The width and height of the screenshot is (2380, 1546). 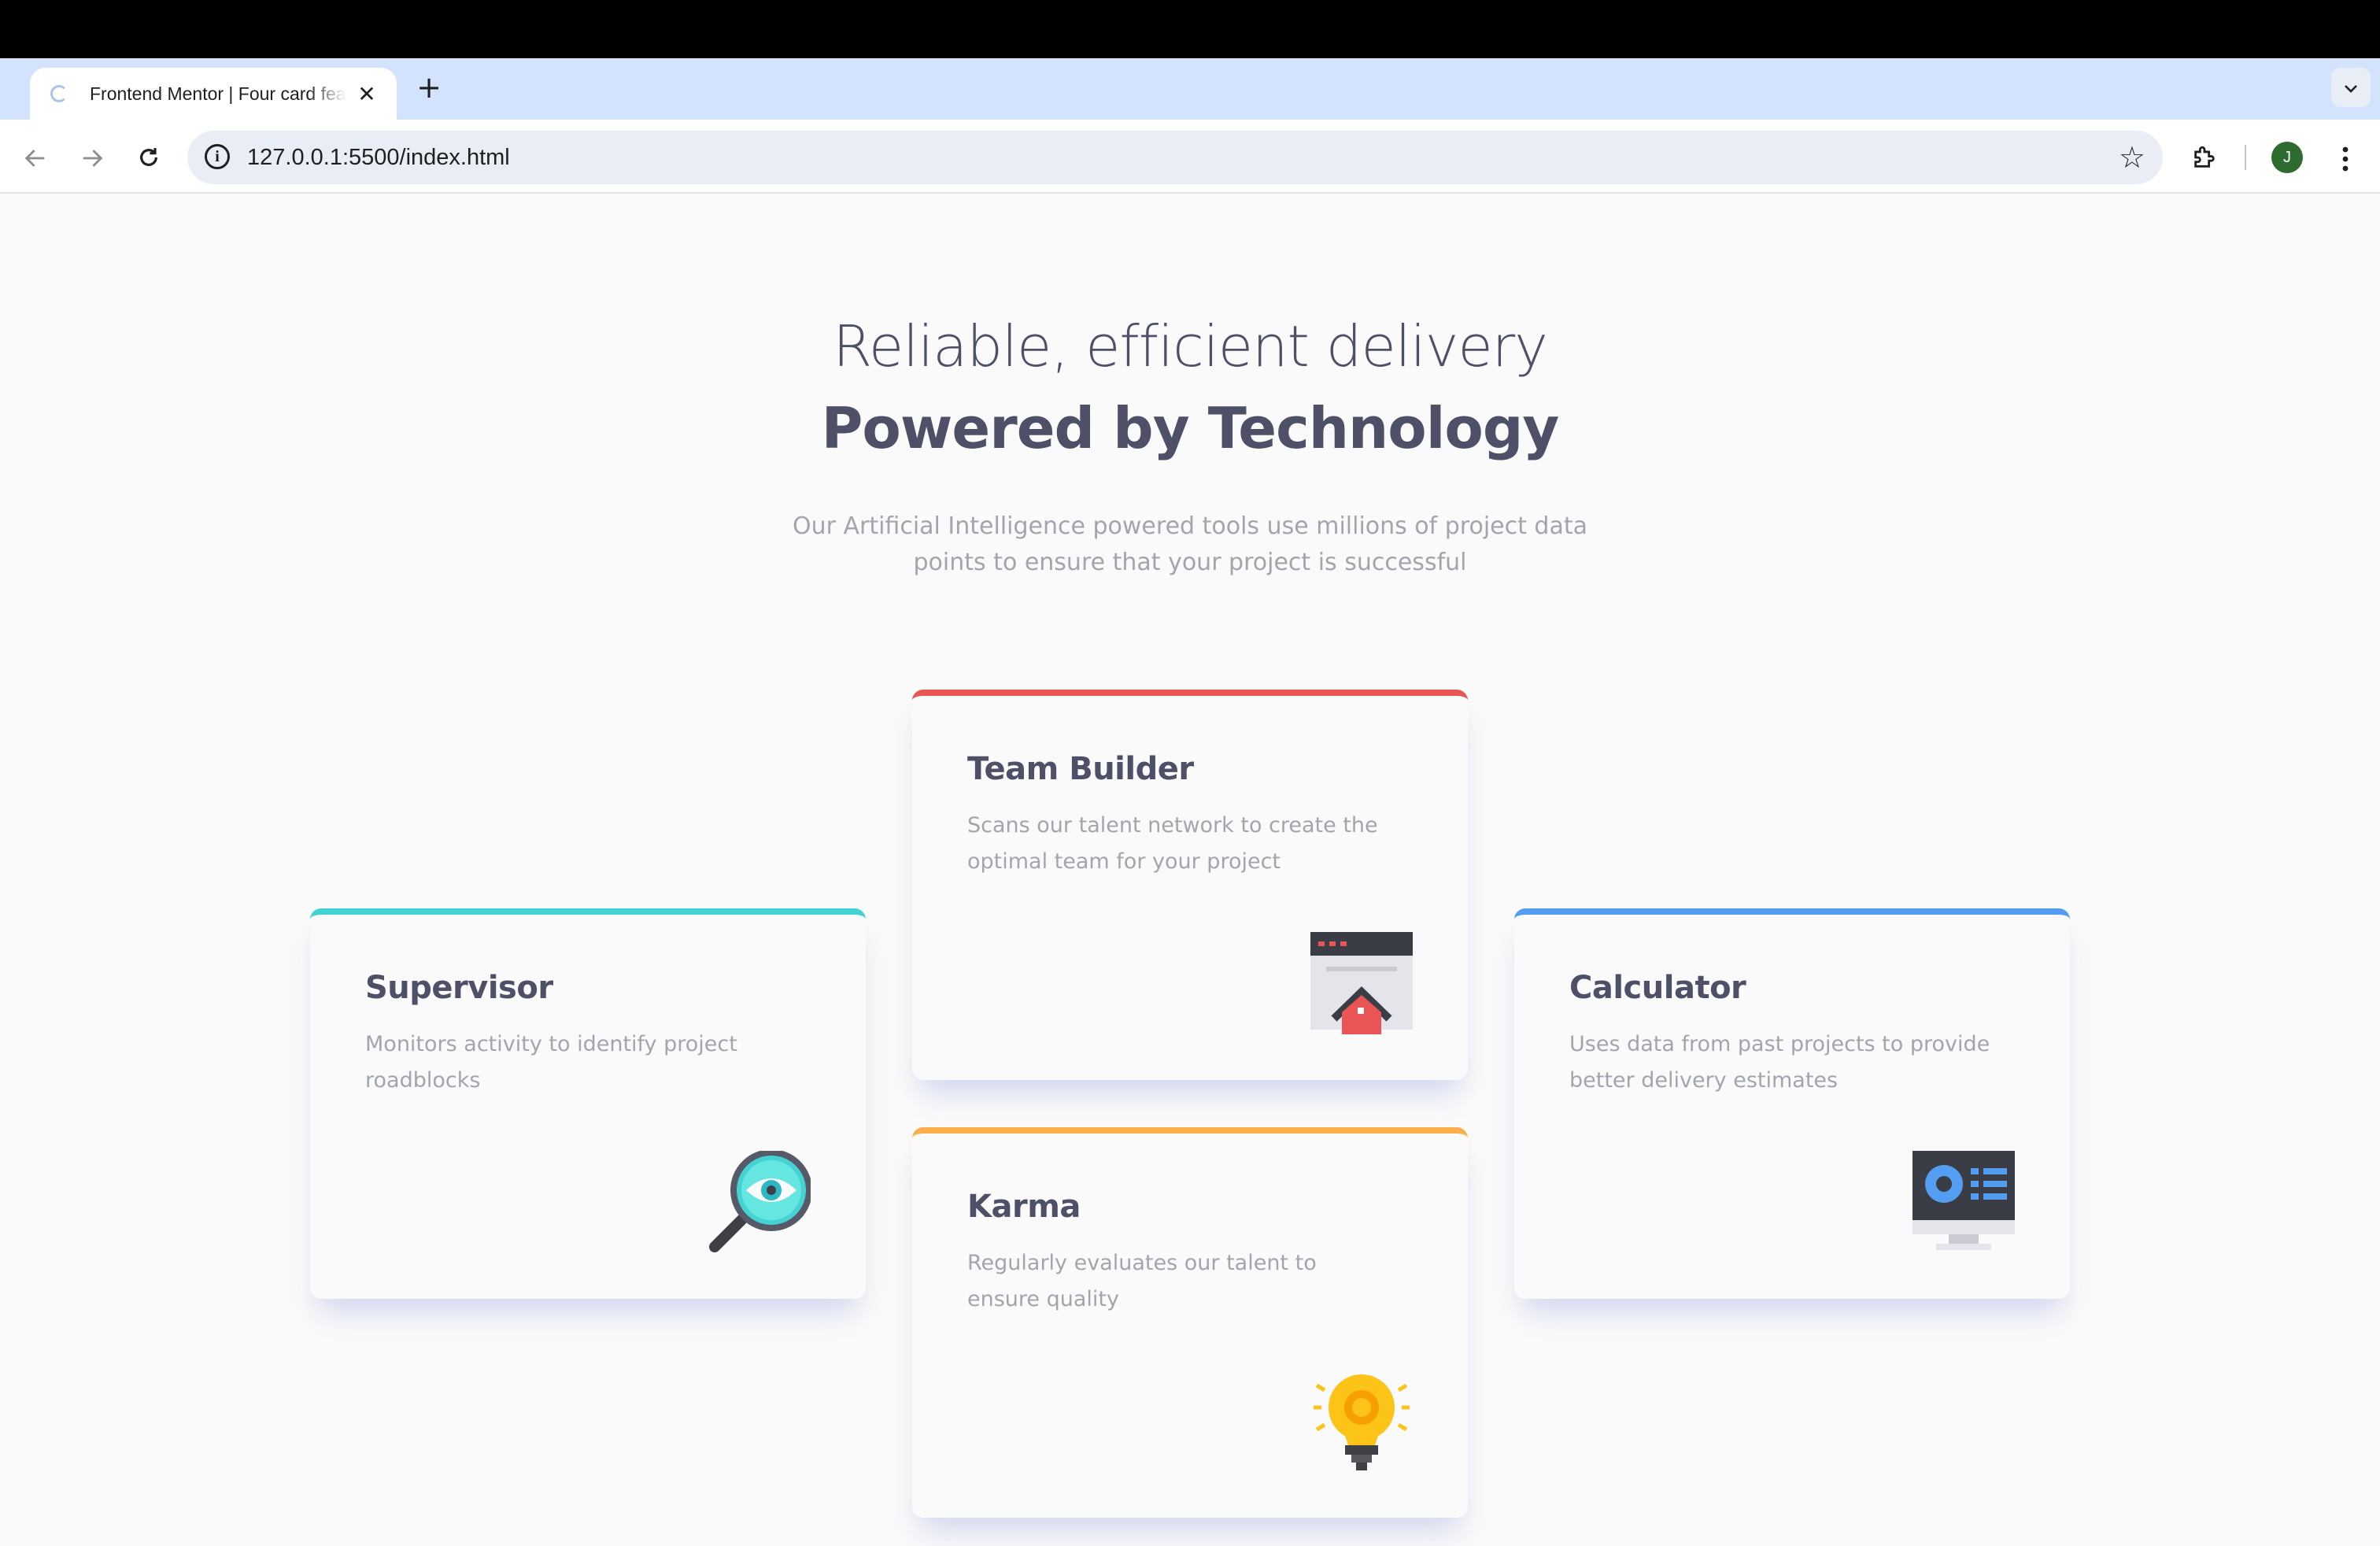 What do you see at coordinates (378, 157) in the screenshot?
I see `url-text: 127.0.0.1:5500/index.html` at bounding box center [378, 157].